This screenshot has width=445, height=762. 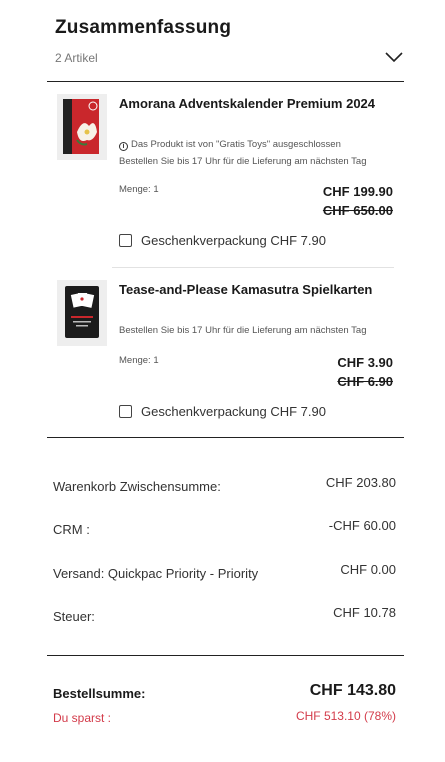 I want to click on current-price: CHF 199.90, so click(x=357, y=191).